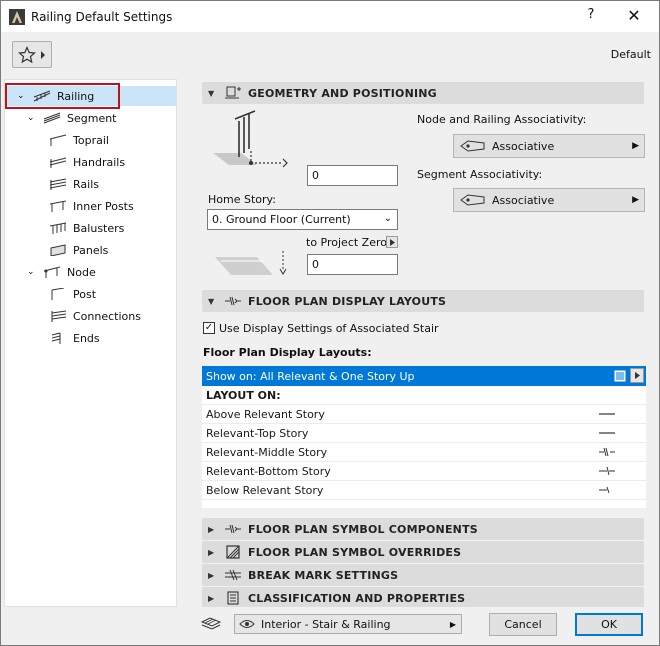 Image resolution: width=660 pixels, height=646 pixels. Describe the element at coordinates (607, 471) in the screenshot. I see `half-break-line-icon` at that location.